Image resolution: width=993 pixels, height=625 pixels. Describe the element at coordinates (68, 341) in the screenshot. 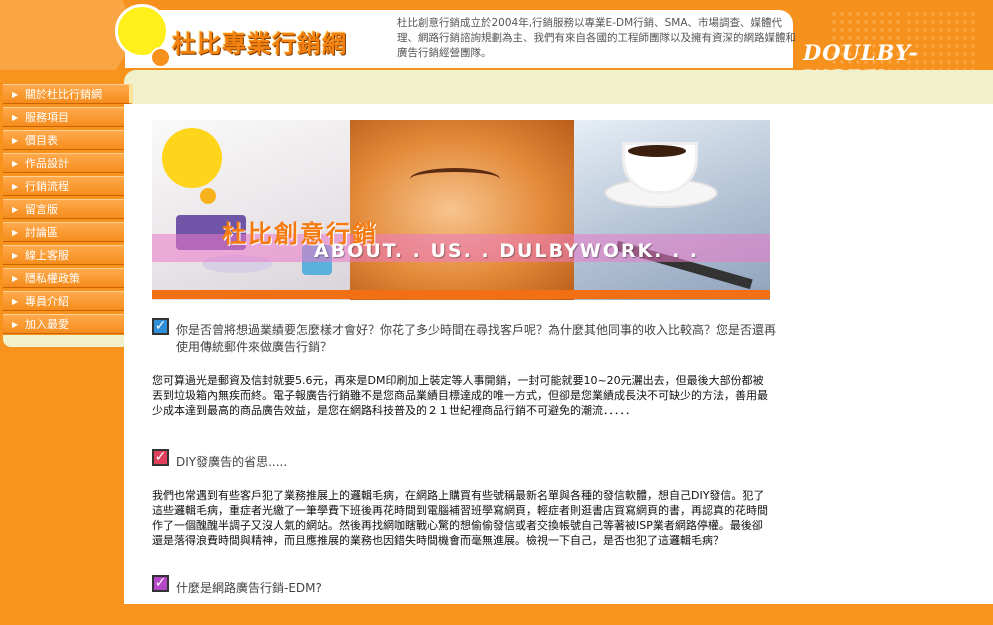

I see `sidebar-footer` at that location.